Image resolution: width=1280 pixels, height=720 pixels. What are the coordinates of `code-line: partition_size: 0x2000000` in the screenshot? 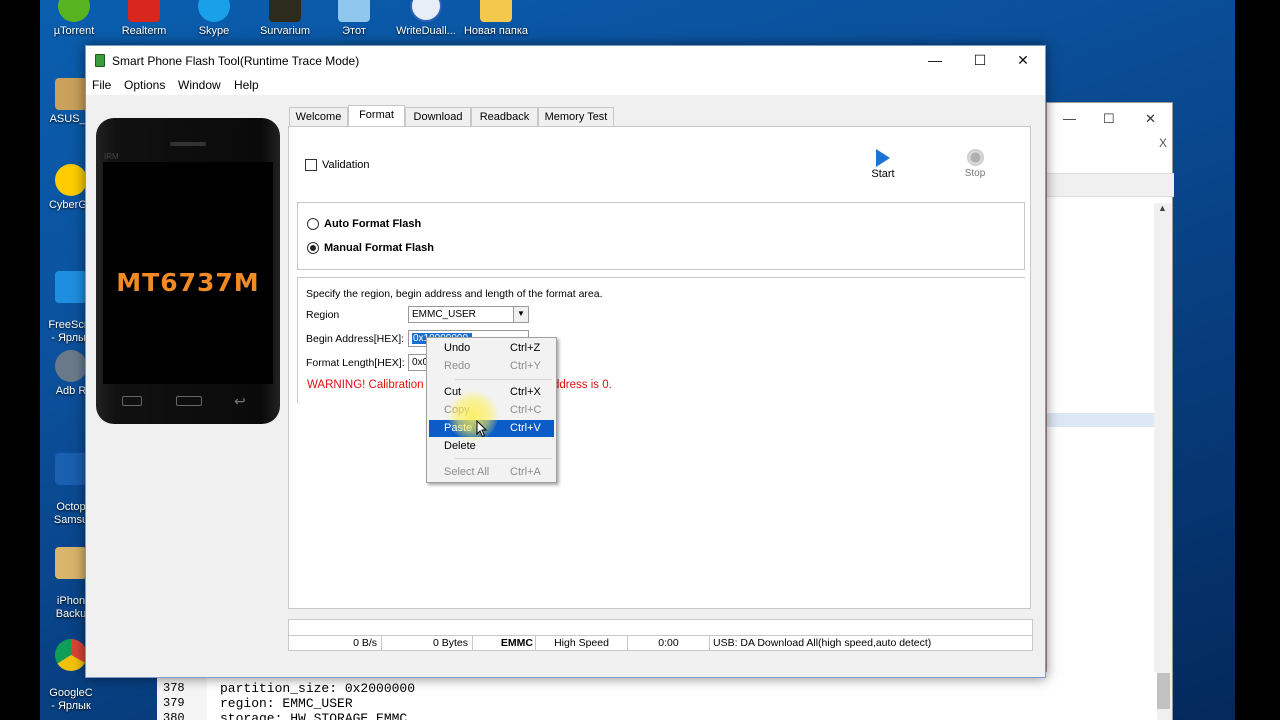 It's located at (318, 688).